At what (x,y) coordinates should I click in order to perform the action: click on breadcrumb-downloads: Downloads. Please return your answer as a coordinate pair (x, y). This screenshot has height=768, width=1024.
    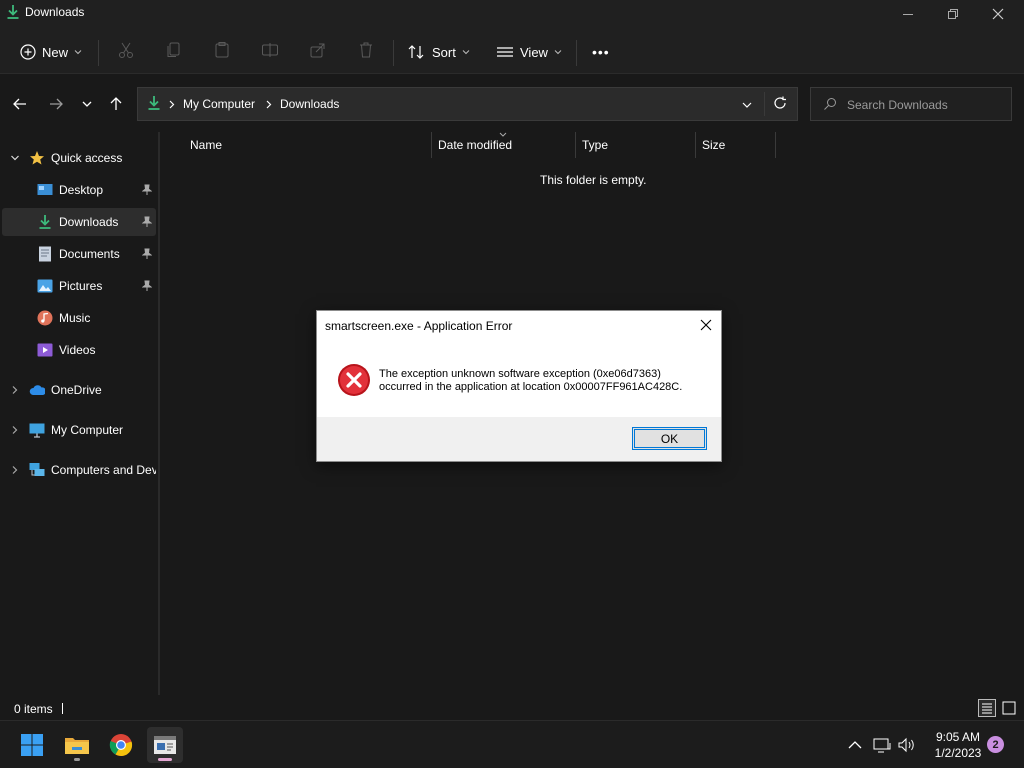
    Looking at the image, I should click on (309, 104).